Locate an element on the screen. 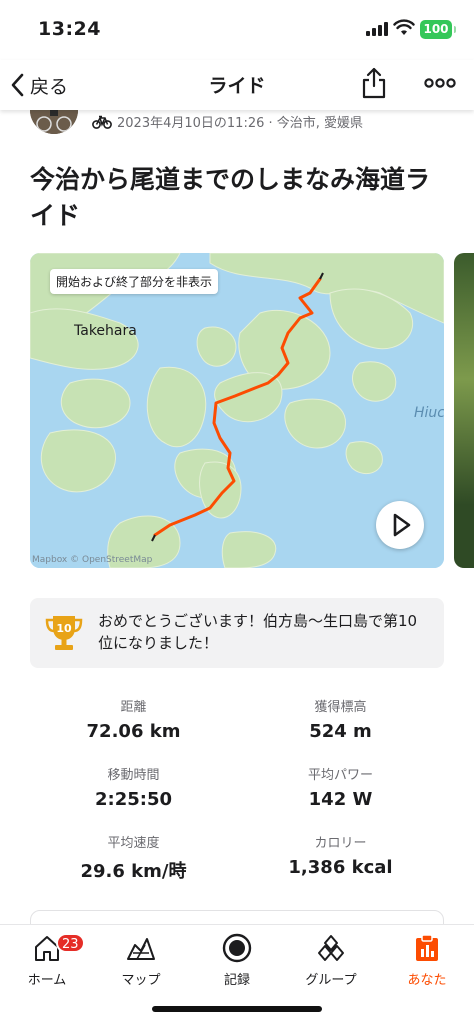 This screenshot has width=474, height=1024. tab-you: あなた is located at coordinates (427, 959).